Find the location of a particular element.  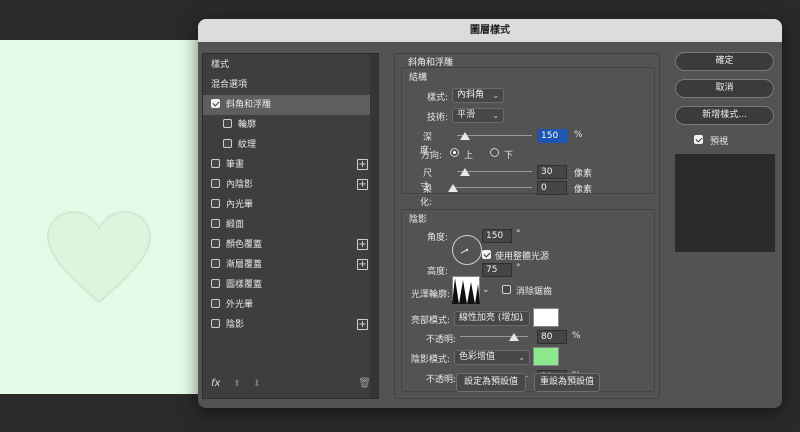

depth-input: 150 is located at coordinates (552, 136).